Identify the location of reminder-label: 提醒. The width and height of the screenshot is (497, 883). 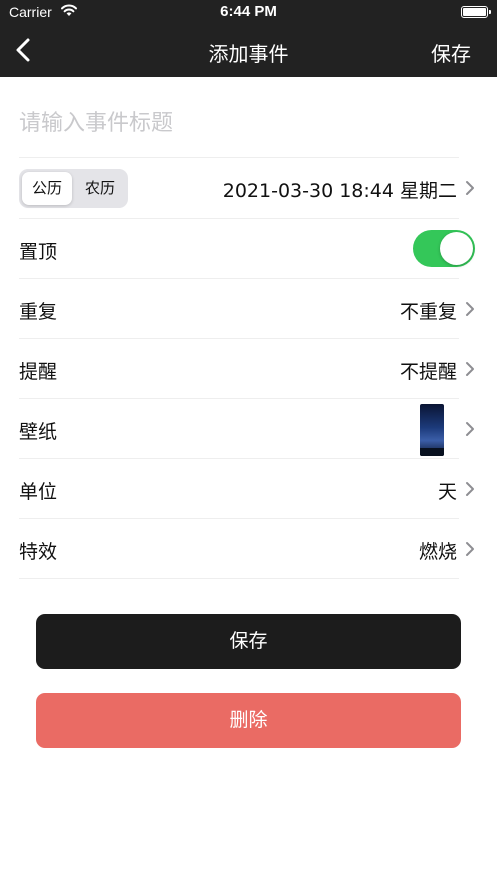
(38, 372).